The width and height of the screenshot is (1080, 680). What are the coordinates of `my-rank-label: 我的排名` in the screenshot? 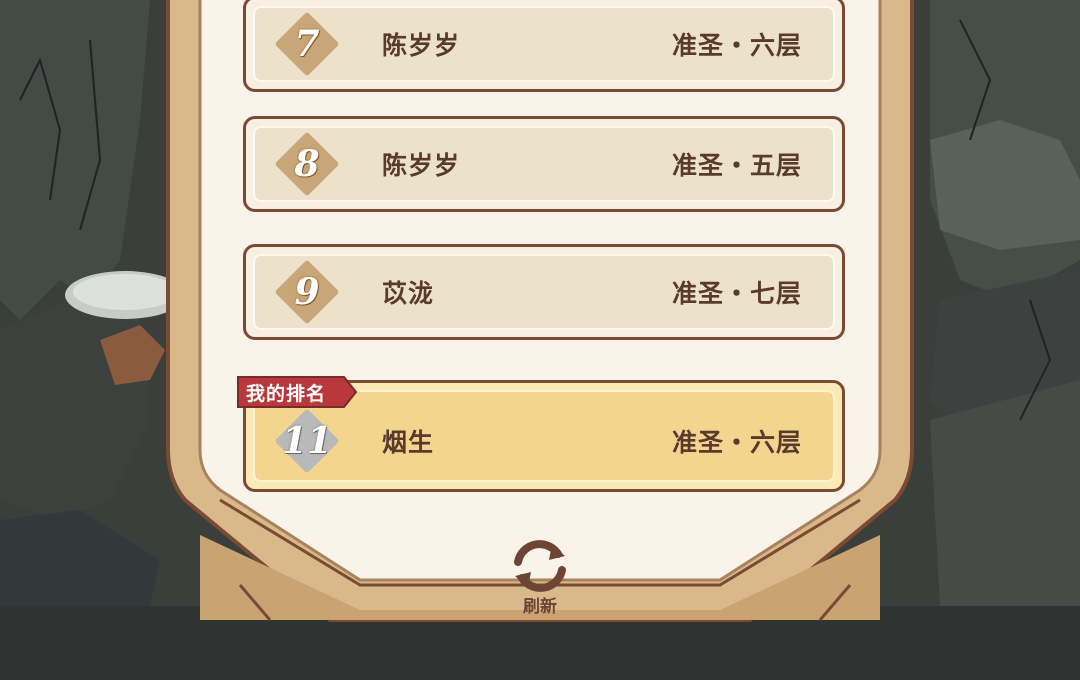 It's located at (286, 394).